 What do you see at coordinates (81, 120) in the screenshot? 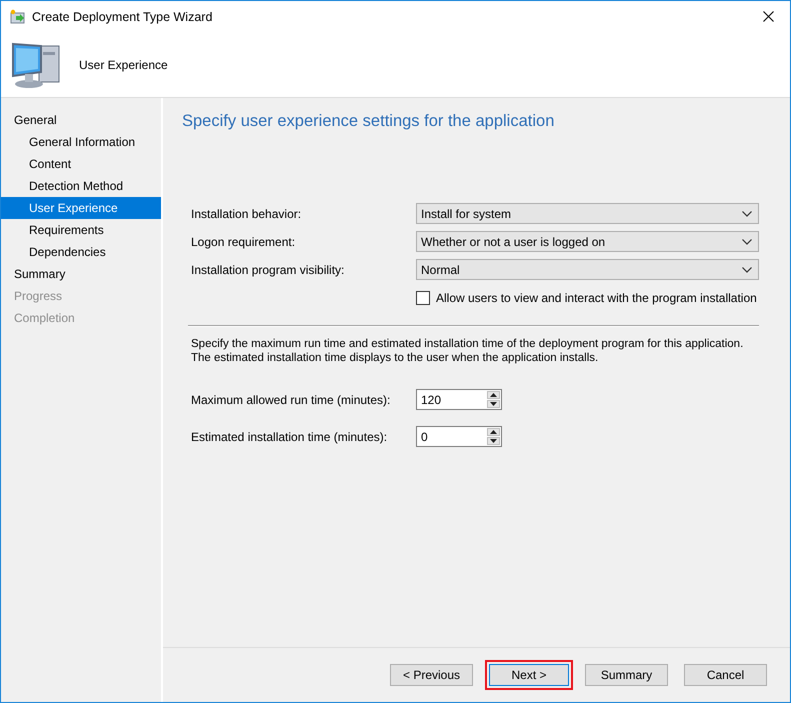
I see `sidebar-item: General` at bounding box center [81, 120].